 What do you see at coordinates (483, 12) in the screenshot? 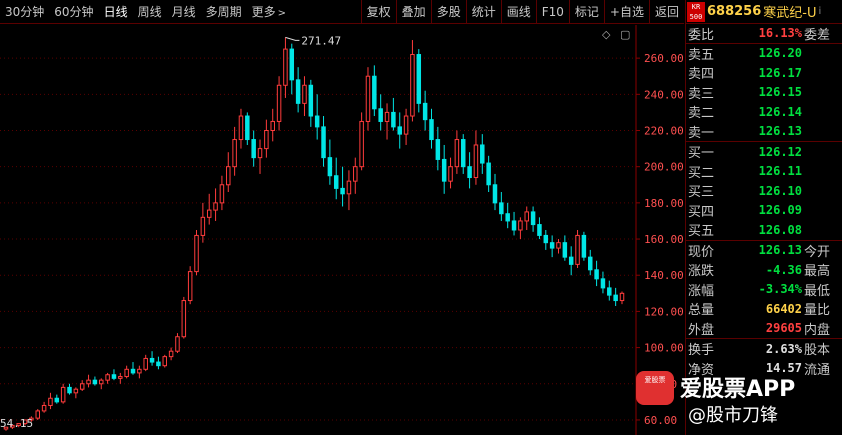
I see `tool-button: 统计` at bounding box center [483, 12].